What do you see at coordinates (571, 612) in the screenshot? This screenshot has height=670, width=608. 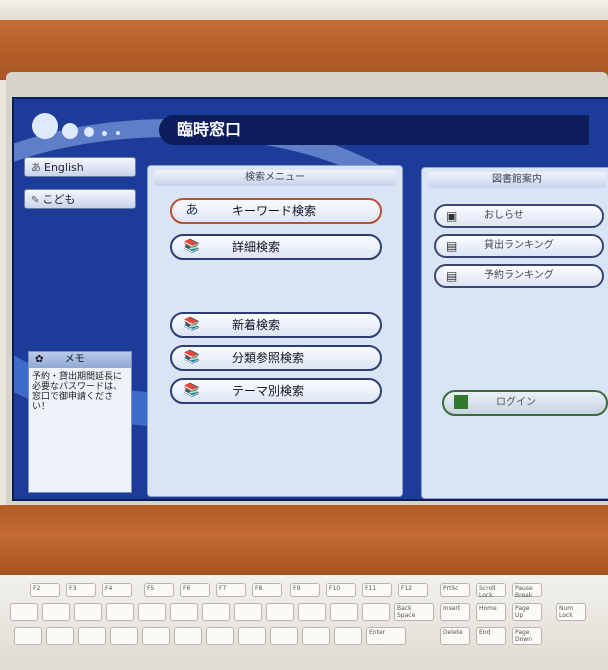 I see `key: Num Lock` at bounding box center [571, 612].